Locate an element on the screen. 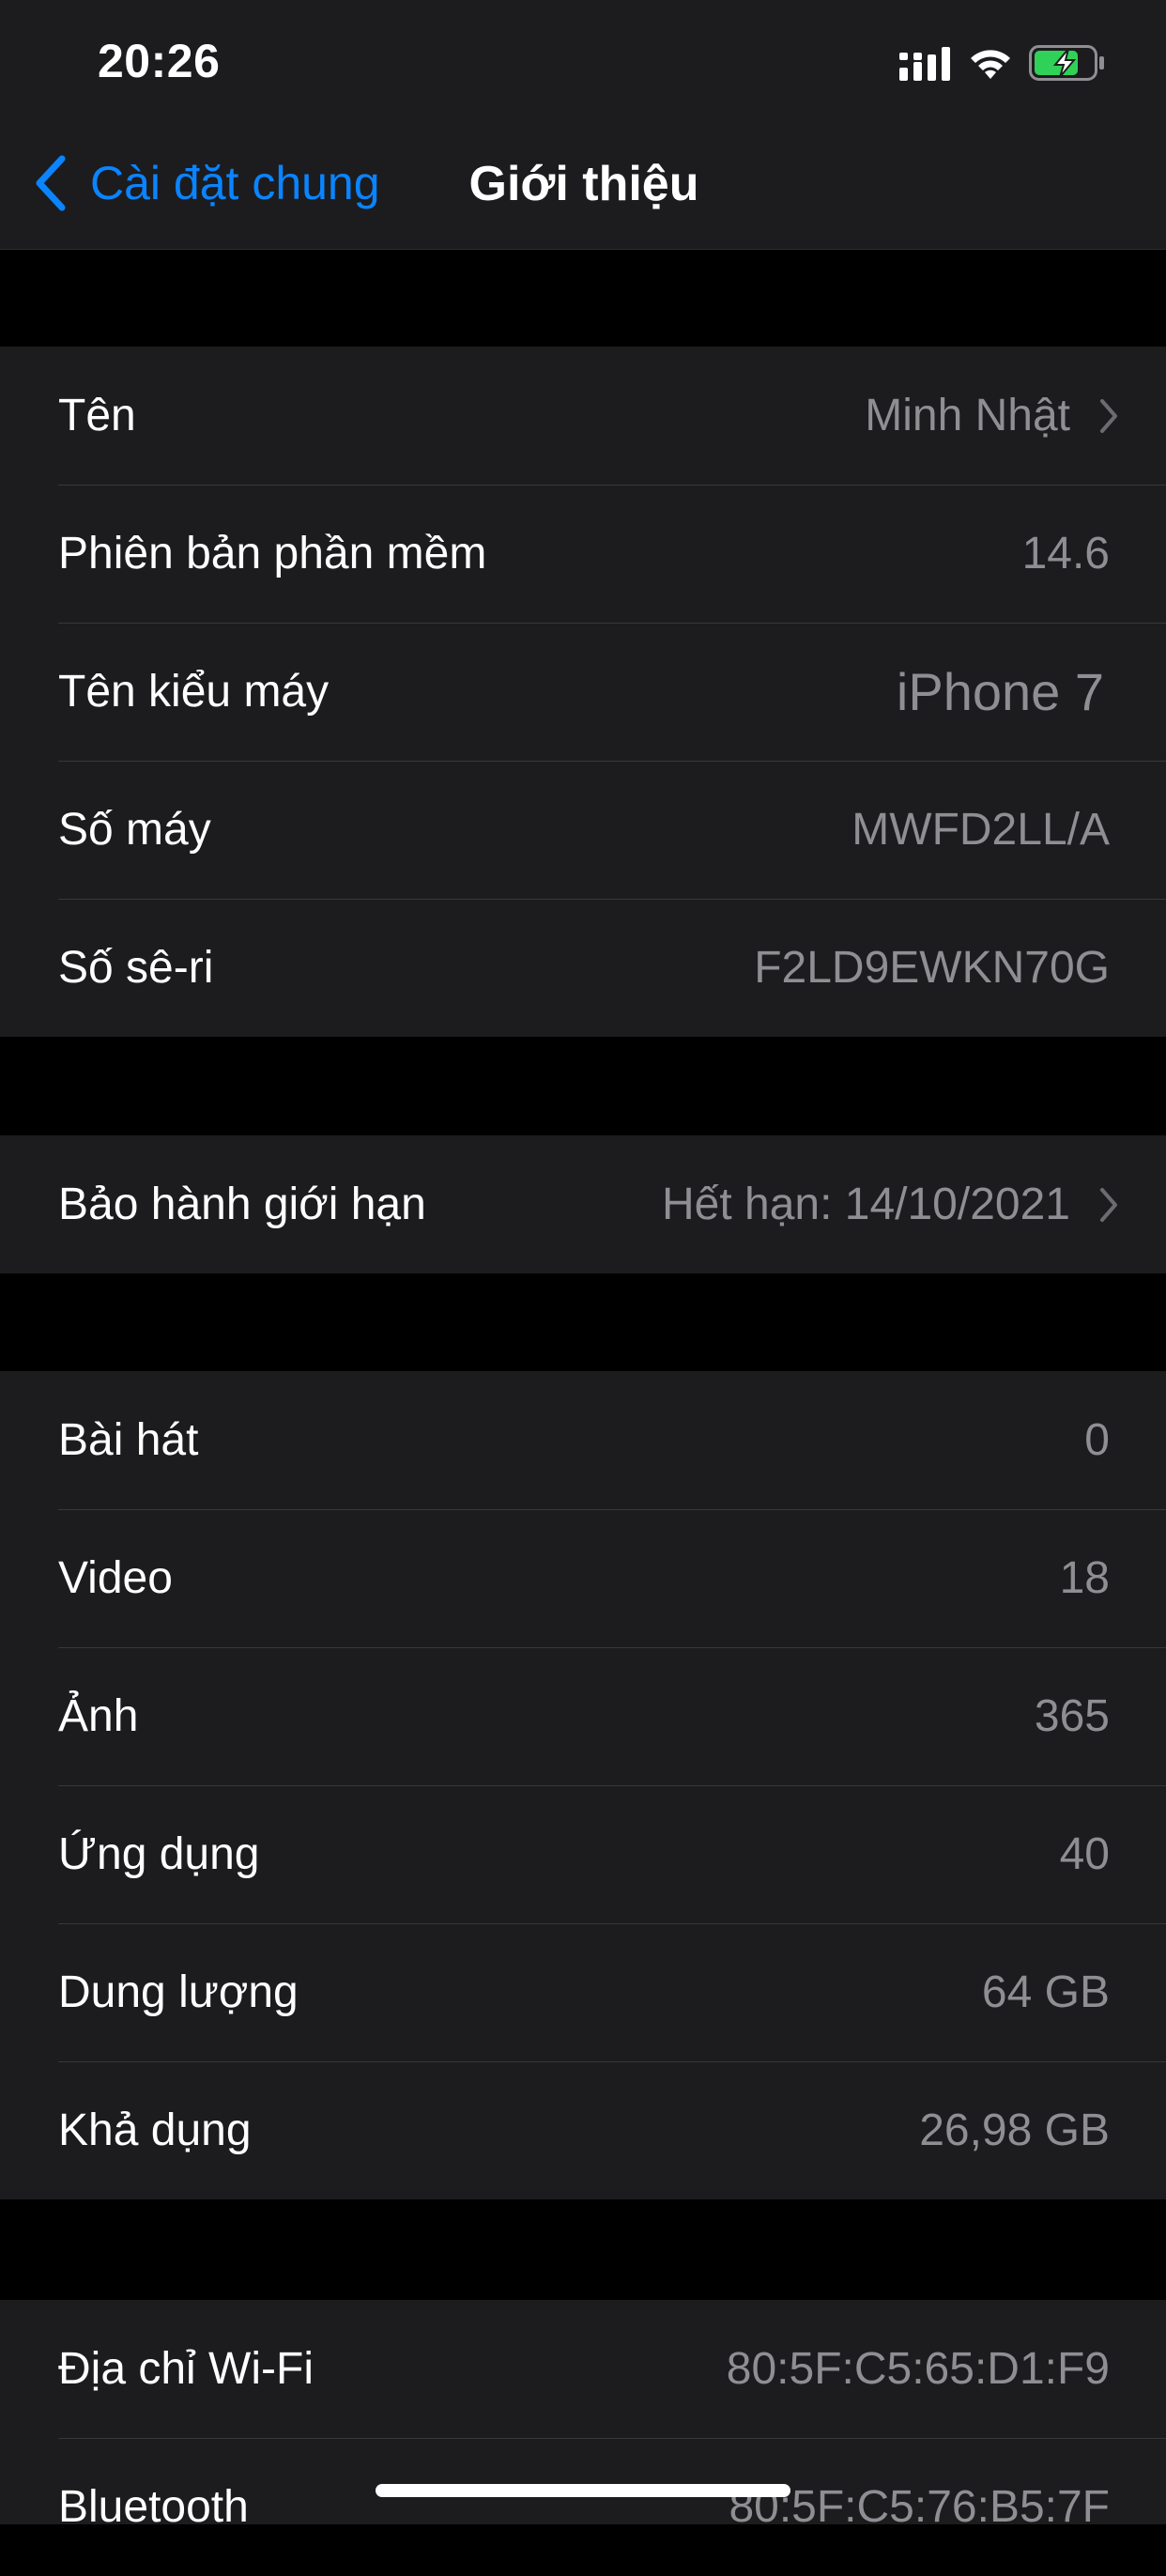 The width and height of the screenshot is (1166, 2576). row-name: Tên Minh Nhật is located at coordinates (583, 416).